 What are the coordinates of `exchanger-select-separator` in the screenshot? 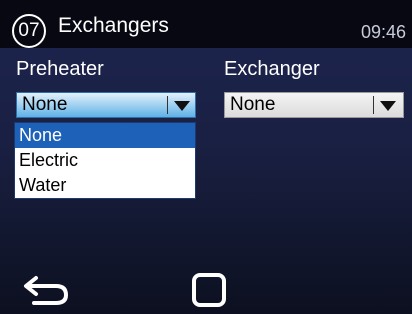 It's located at (373, 105).